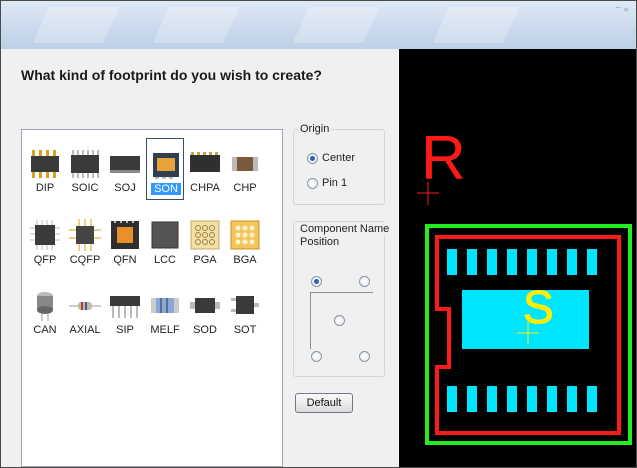 The width and height of the screenshot is (637, 468). I want to click on footprint-option-chpa: CHPA, so click(205, 169).